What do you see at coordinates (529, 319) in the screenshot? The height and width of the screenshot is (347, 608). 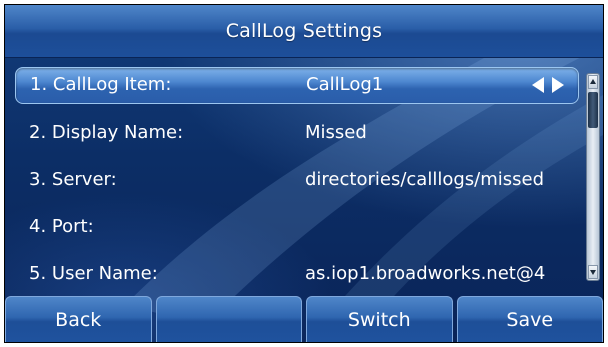 I see `save-button: Save` at bounding box center [529, 319].